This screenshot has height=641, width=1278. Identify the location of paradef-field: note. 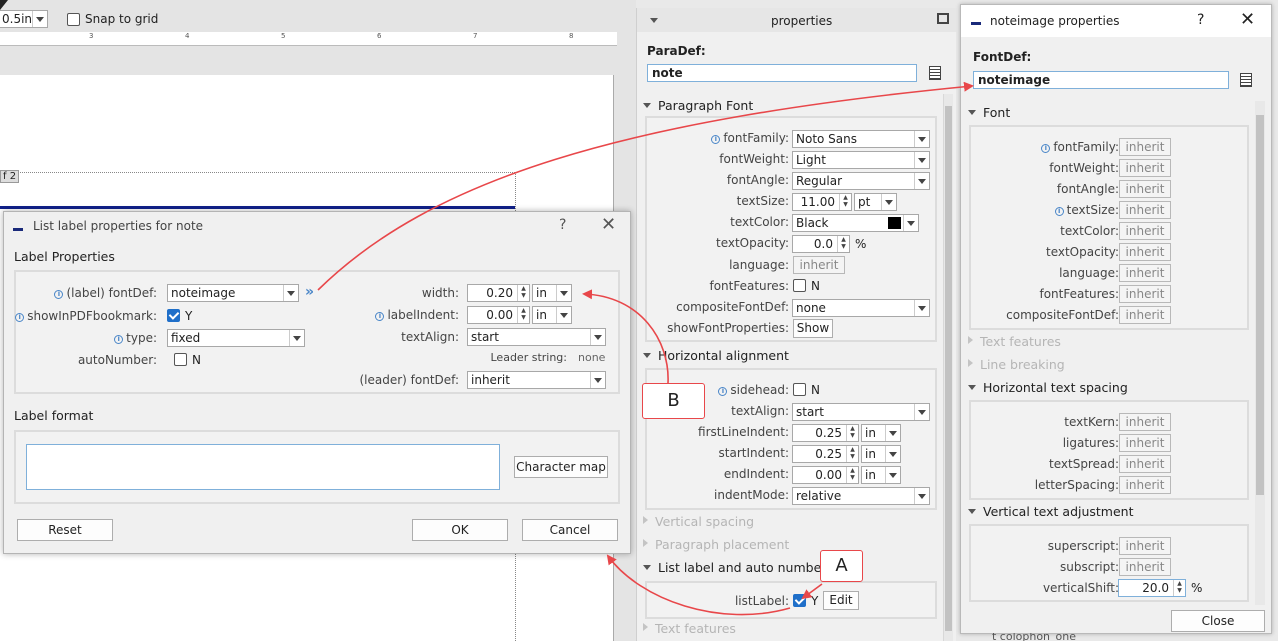
(782, 73).